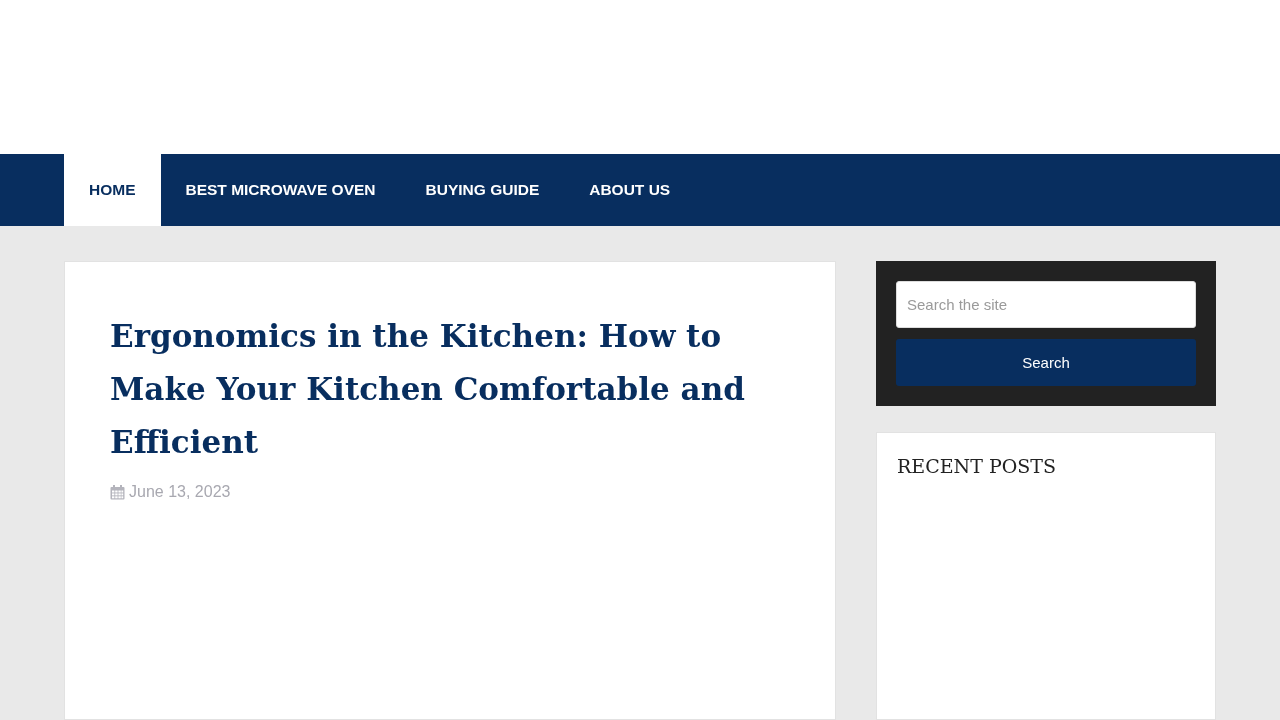 This screenshot has height=720, width=1280. Describe the element at coordinates (630, 190) in the screenshot. I see `nav-link: ABOUT US` at that location.